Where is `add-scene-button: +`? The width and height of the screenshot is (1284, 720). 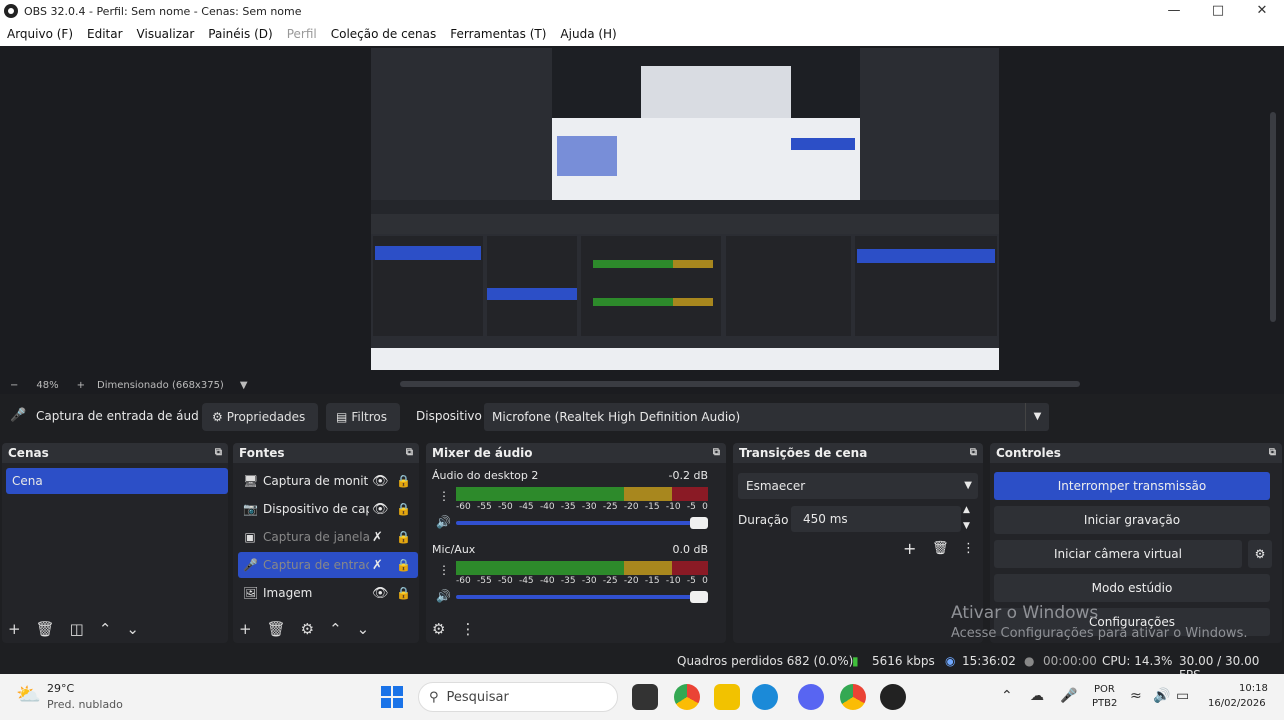 add-scene-button: + is located at coordinates (14, 629).